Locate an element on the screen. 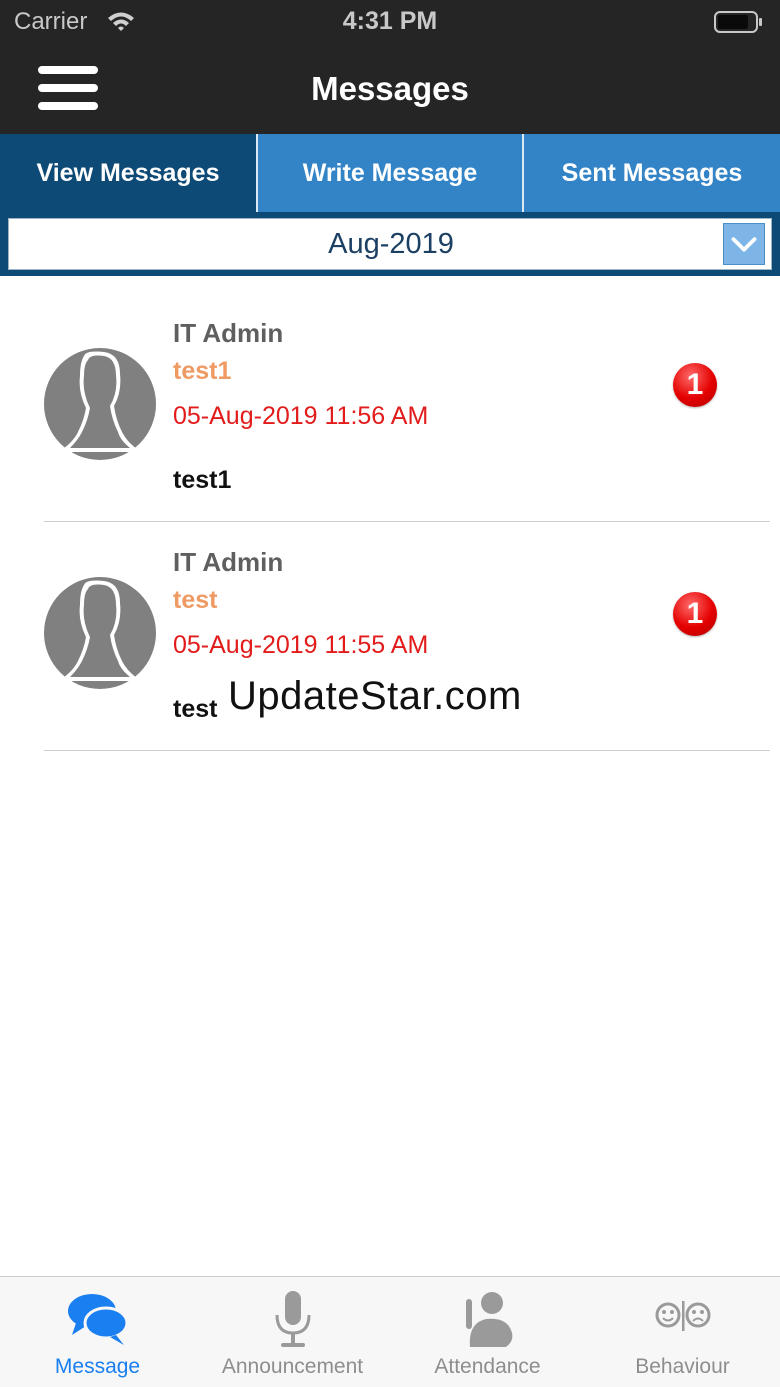  page-title: Messages is located at coordinates (390, 88).